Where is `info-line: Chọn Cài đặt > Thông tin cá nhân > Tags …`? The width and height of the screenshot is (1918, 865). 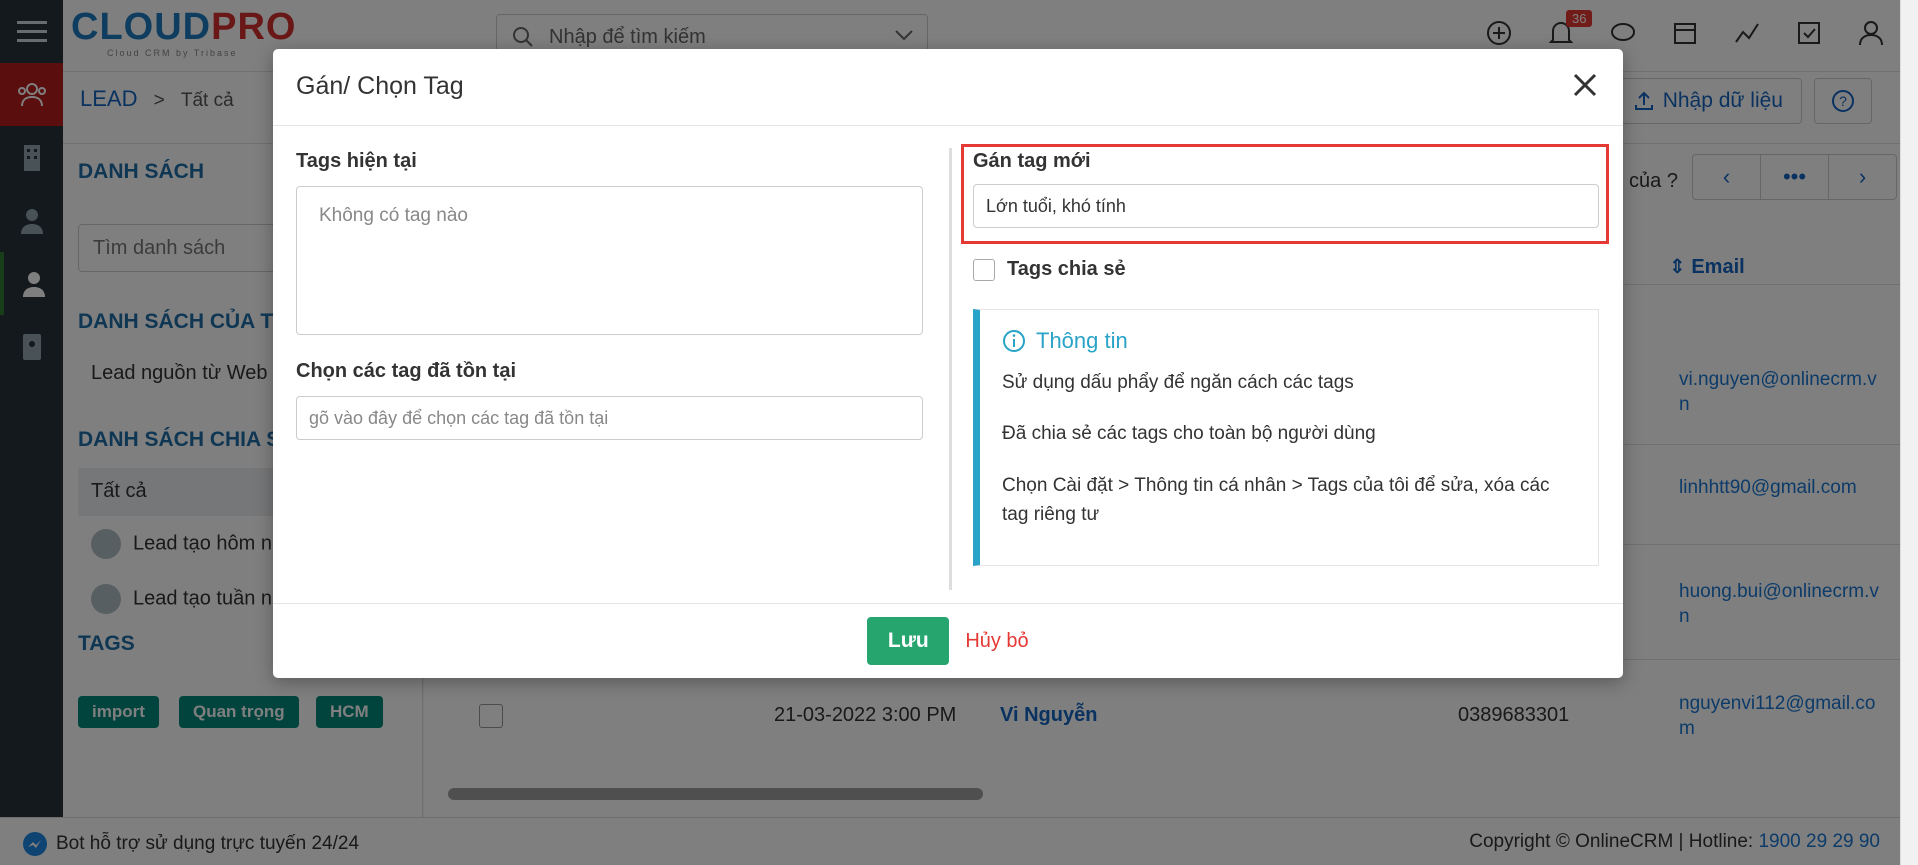 info-line: Chọn Cài đặt > Thông tin cá nhân > Tags … is located at coordinates (1276, 500).